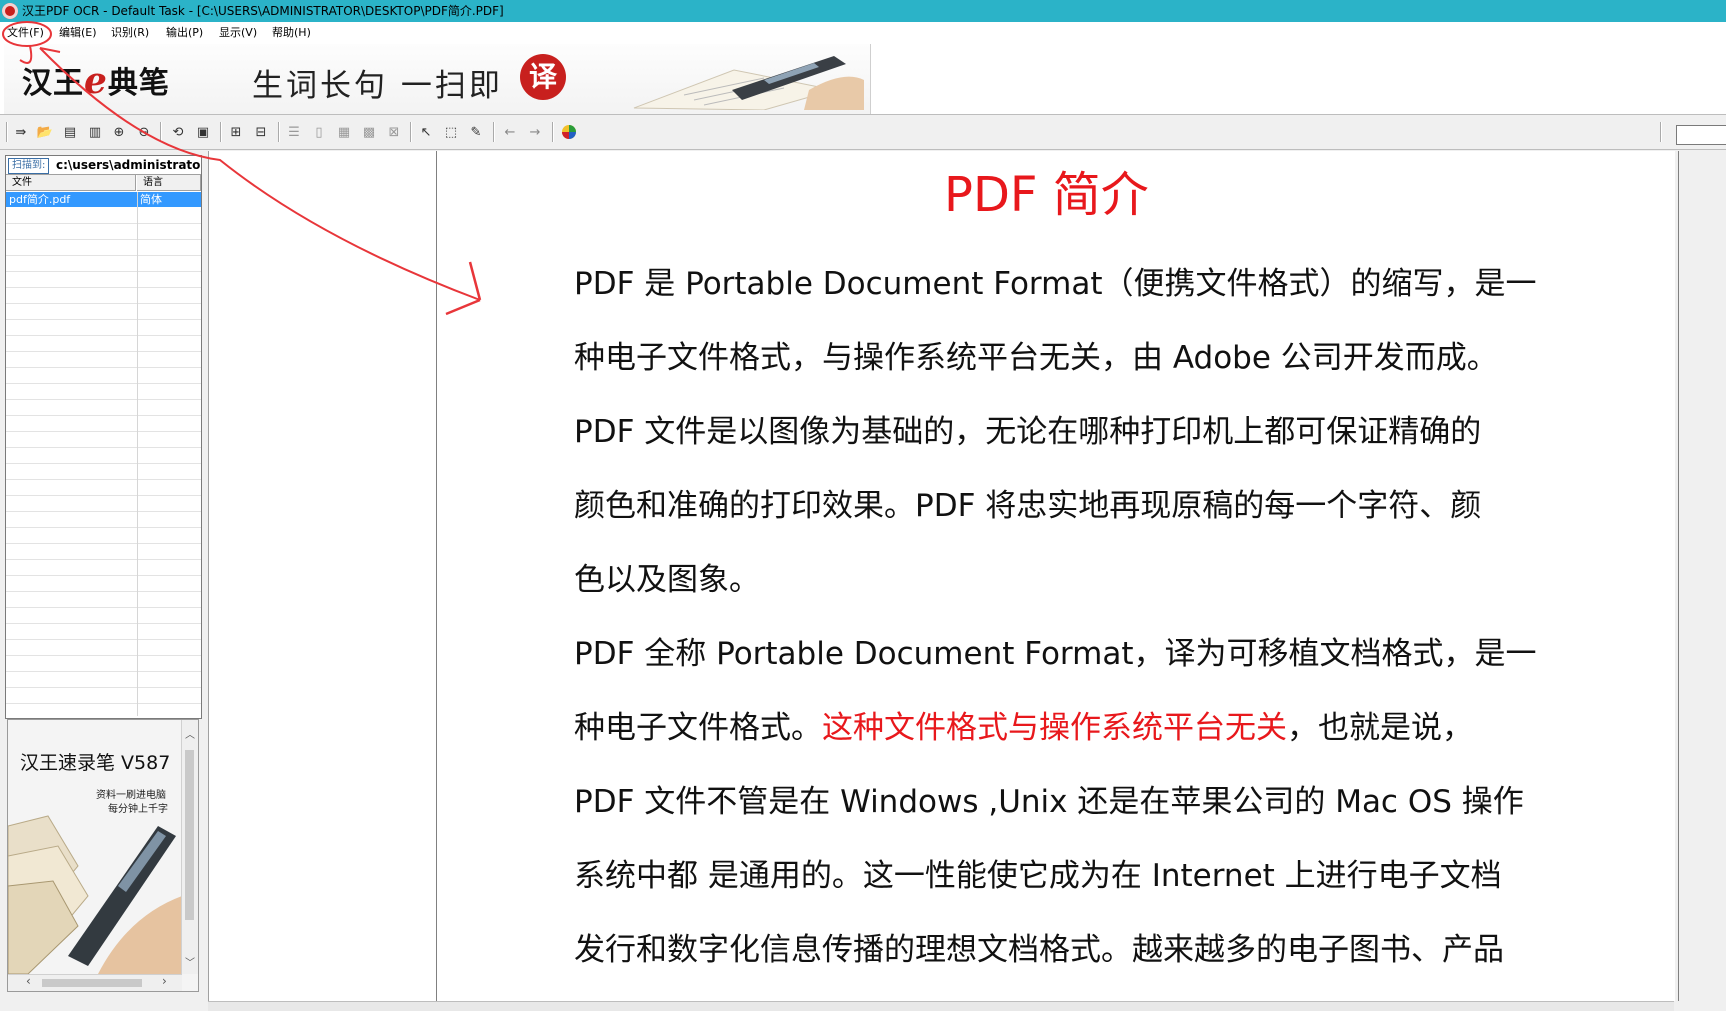 The height and width of the screenshot is (1011, 1726). I want to click on ad-vertical-scrollbar: ︿ ﹀, so click(189, 847).